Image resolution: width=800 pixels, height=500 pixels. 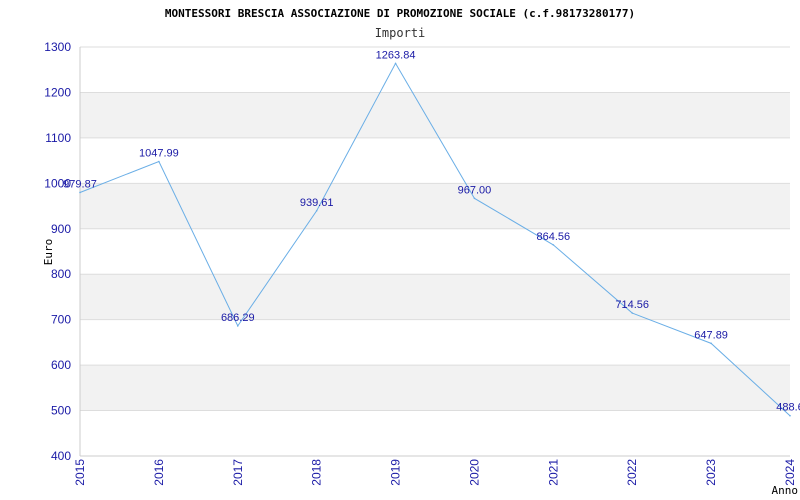 I want to click on data-label: 1263.84, so click(x=396, y=55).